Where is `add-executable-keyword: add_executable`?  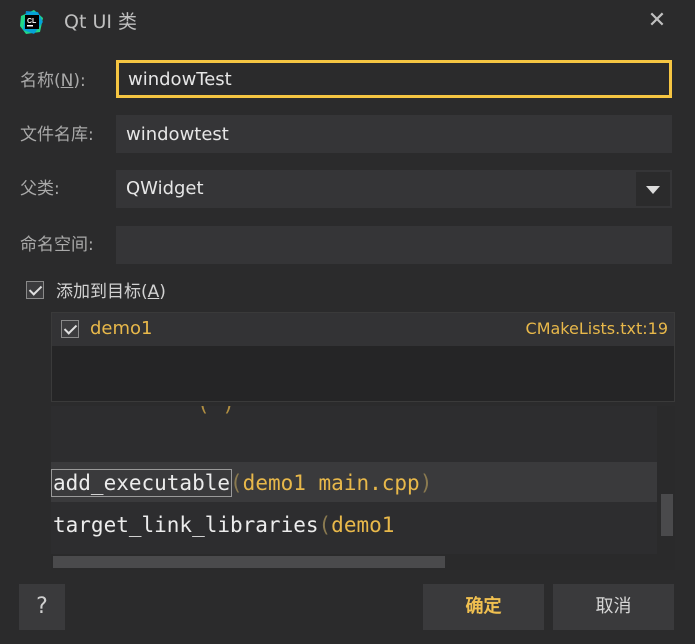
add-executable-keyword: add_executable is located at coordinates (142, 483).